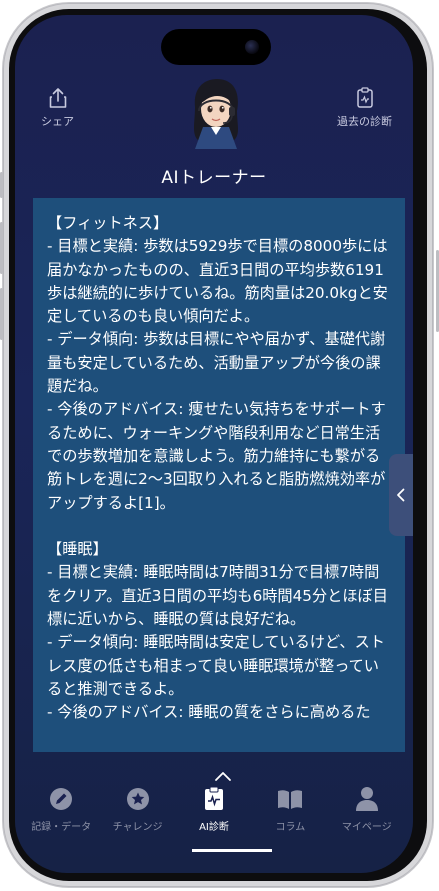 This screenshot has width=439, height=891. I want to click on share-button: シェア, so click(57, 108).